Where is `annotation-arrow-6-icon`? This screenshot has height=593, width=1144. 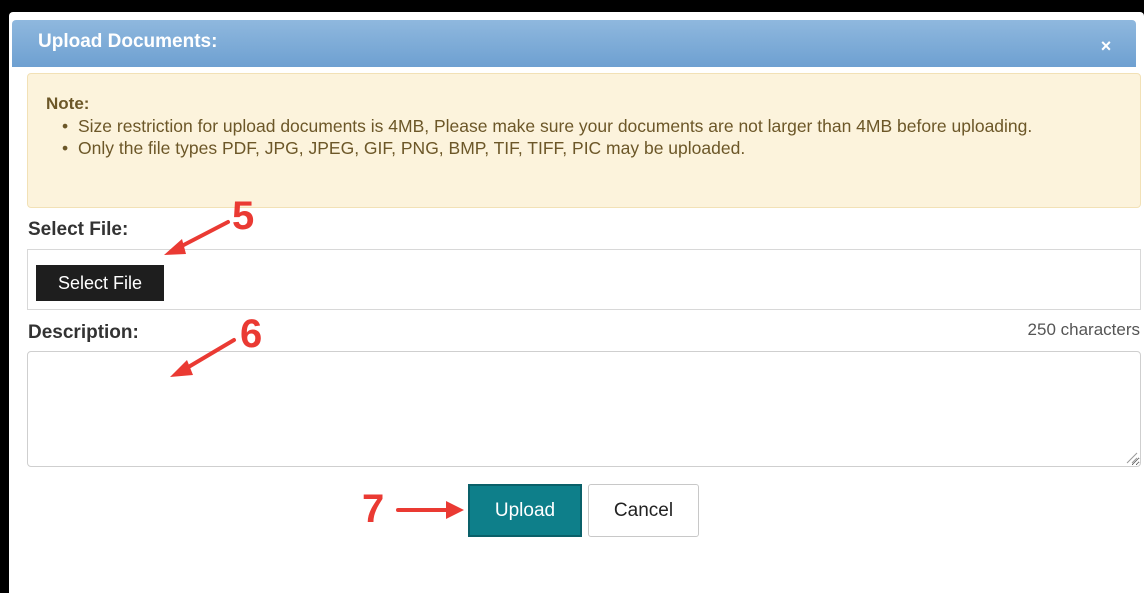 annotation-arrow-6-icon is located at coordinates (203, 357).